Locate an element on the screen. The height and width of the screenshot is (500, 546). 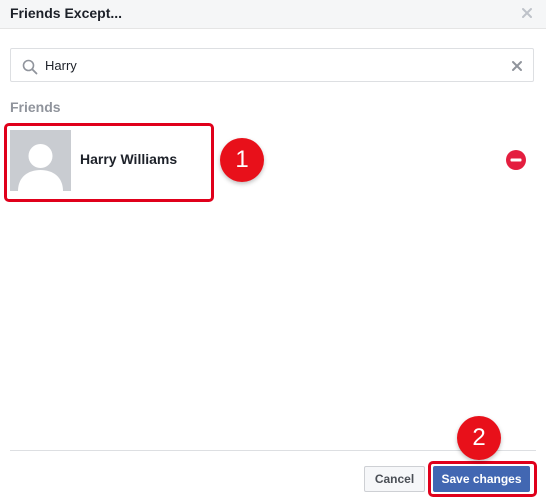
annotation-badge: 2 is located at coordinates (479, 438).